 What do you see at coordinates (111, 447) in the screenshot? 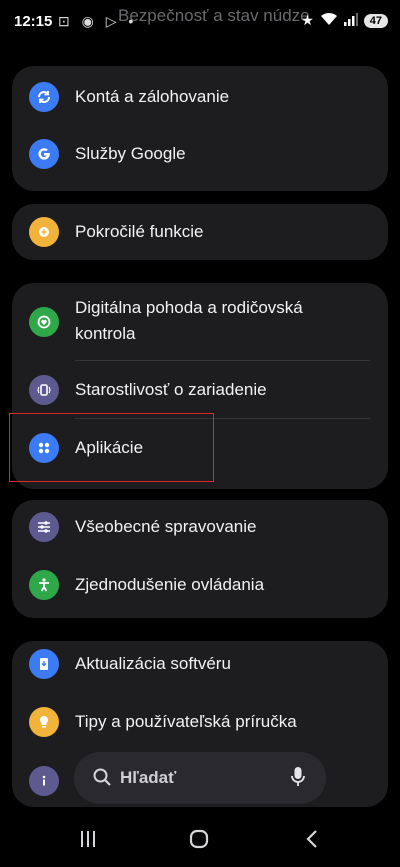
I see `highlight-box` at bounding box center [111, 447].